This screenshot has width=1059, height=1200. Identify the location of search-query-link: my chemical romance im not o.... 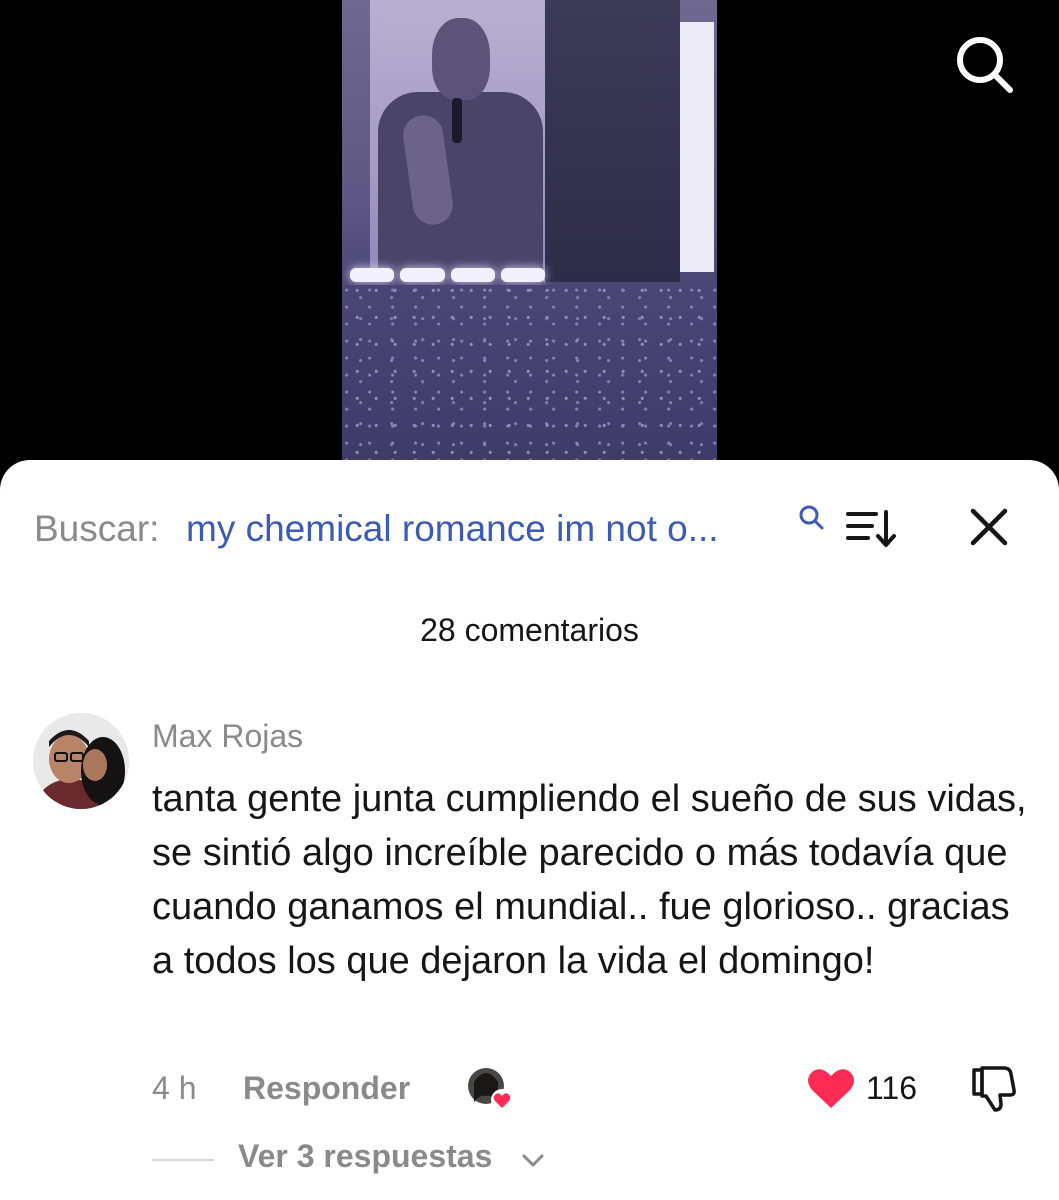
(452, 529).